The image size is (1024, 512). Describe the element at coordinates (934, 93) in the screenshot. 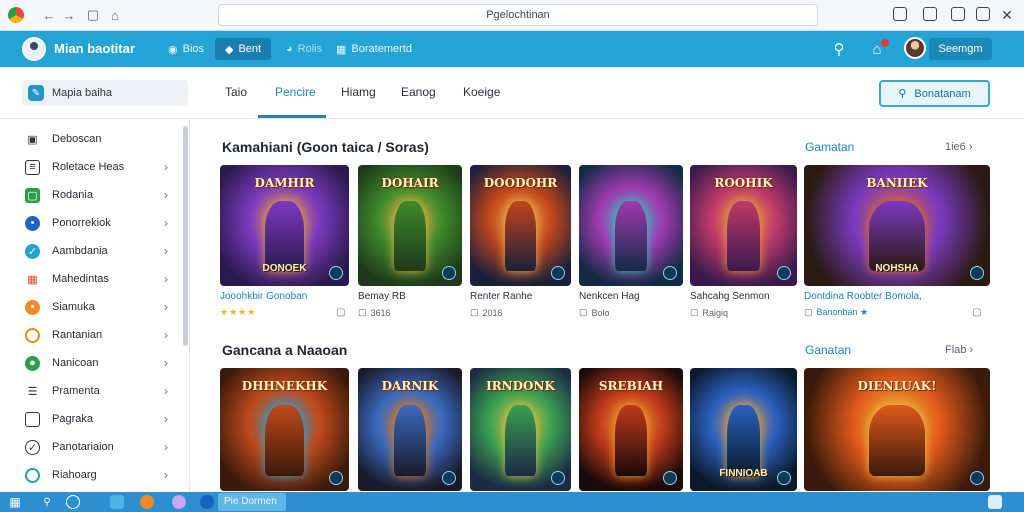

I see `action-button: ⚲ Bonatanam` at that location.